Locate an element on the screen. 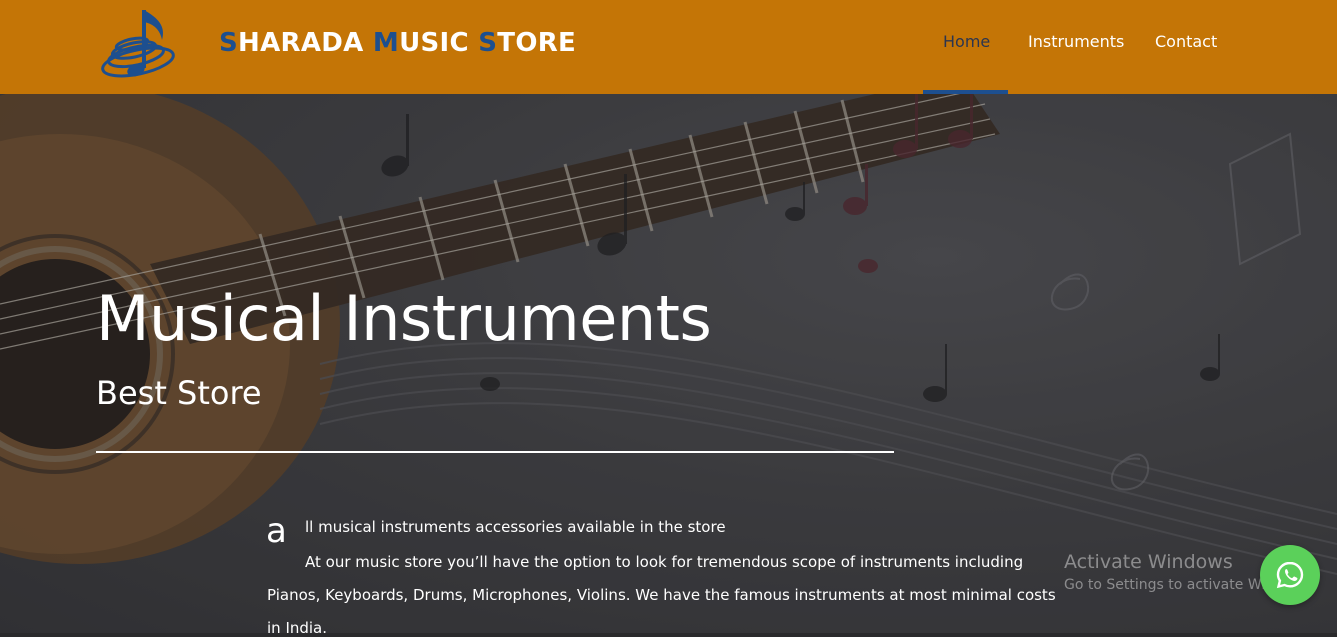 This screenshot has width=1337, height=637. nav-contact-link: Contact is located at coordinates (1186, 41).